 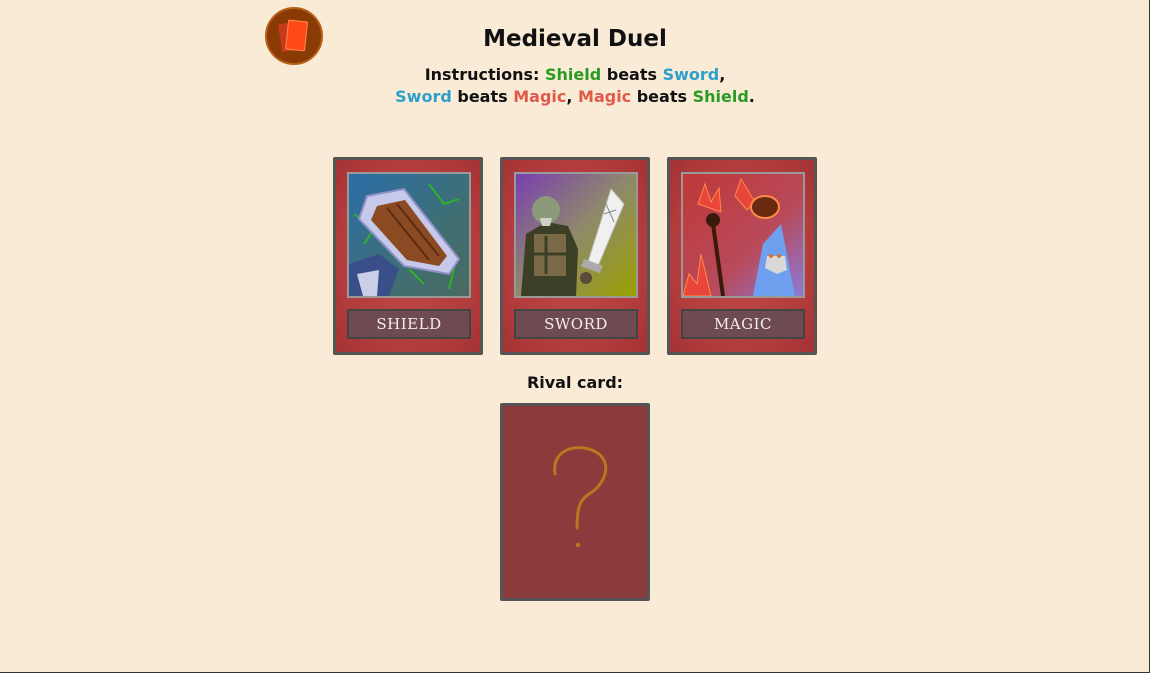 I want to click on instructions-line-1: Instructions: Shield beats Sword,, so click(x=575, y=75).